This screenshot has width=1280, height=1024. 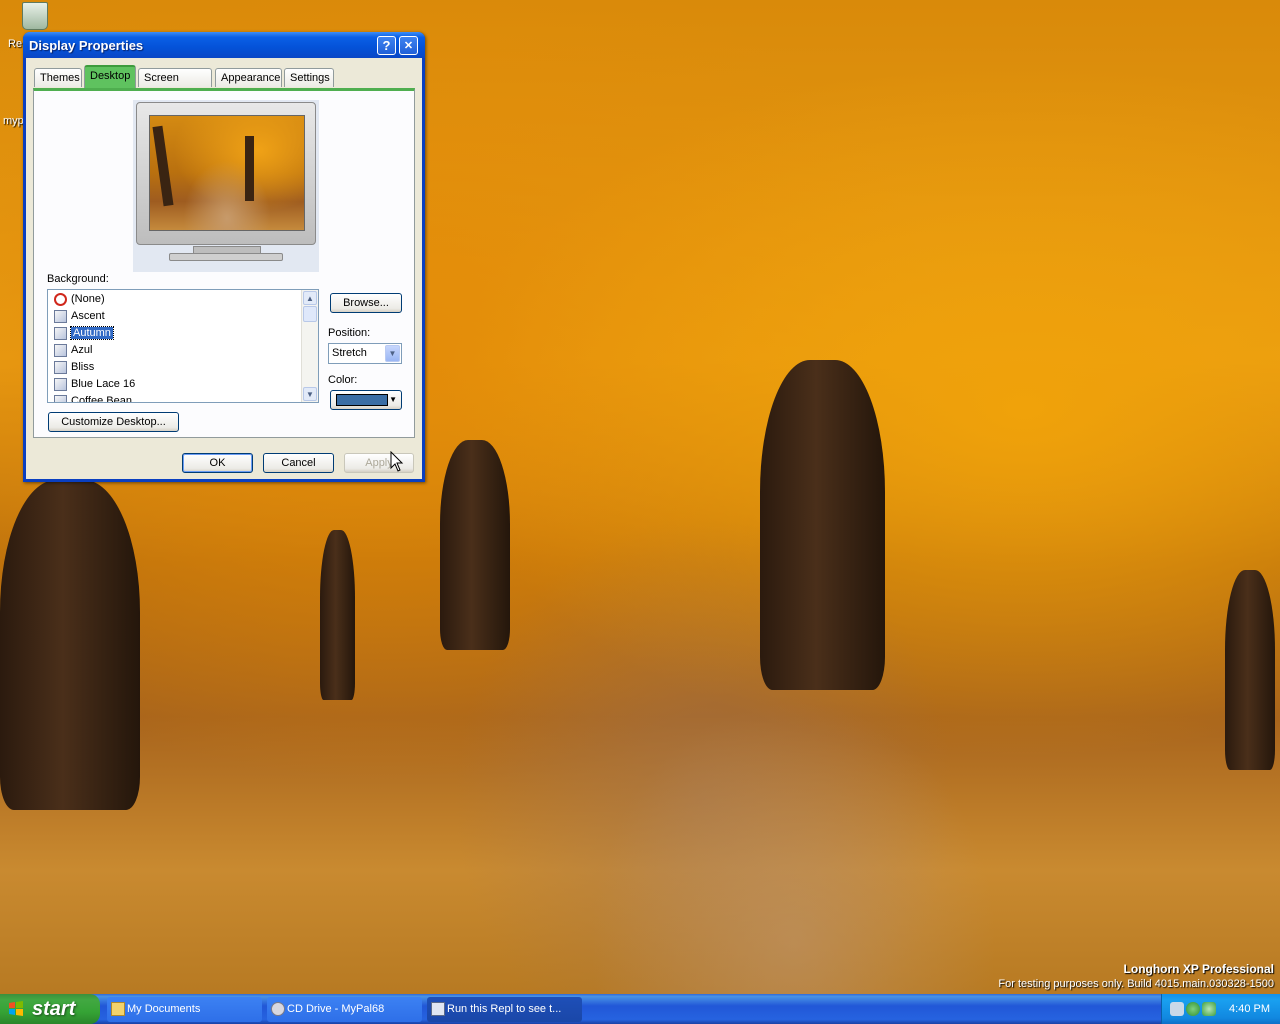 I want to click on mouse-cursor-icon, so click(x=397, y=461).